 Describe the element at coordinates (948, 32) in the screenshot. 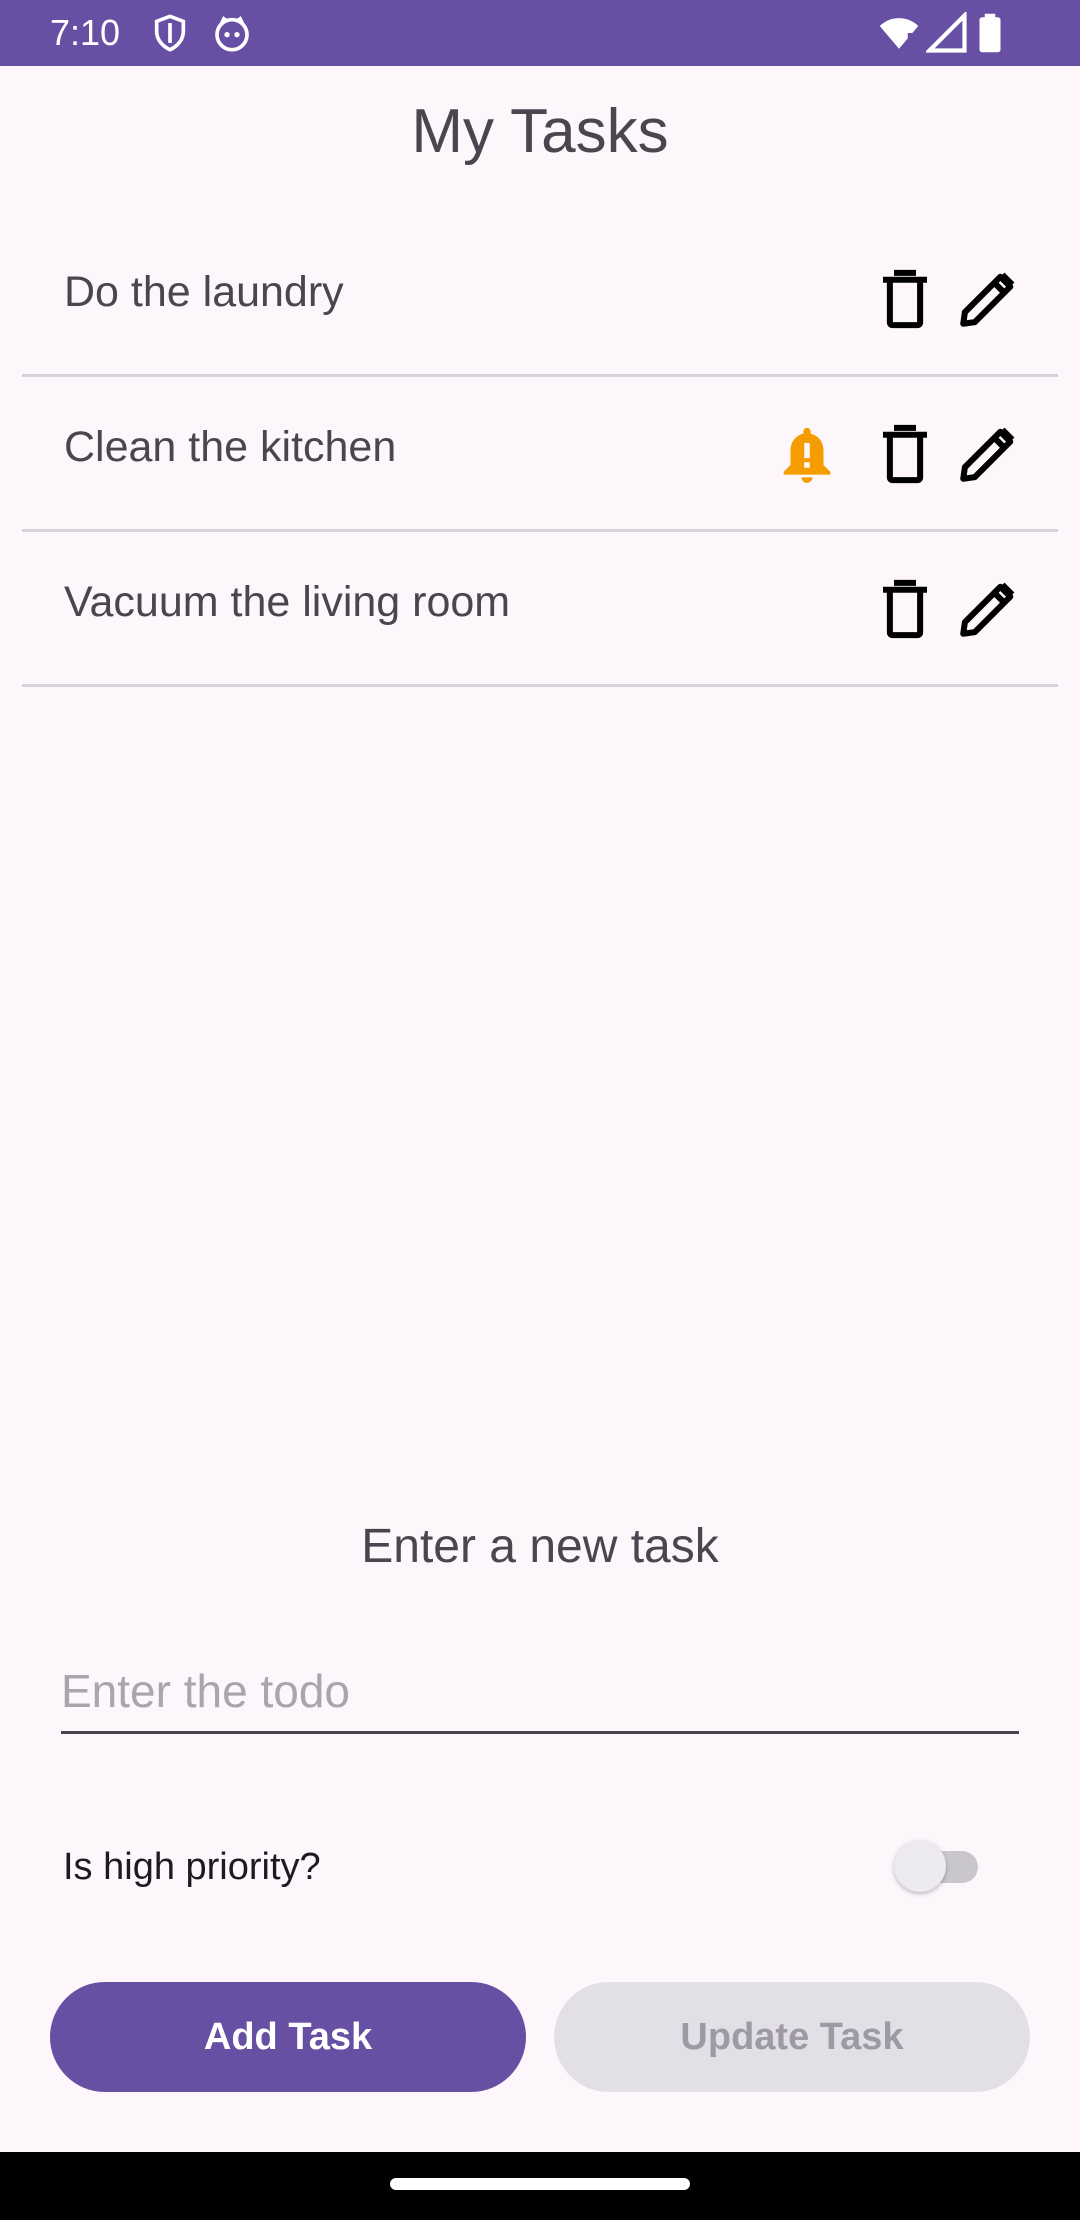

I see `signal-icon` at that location.